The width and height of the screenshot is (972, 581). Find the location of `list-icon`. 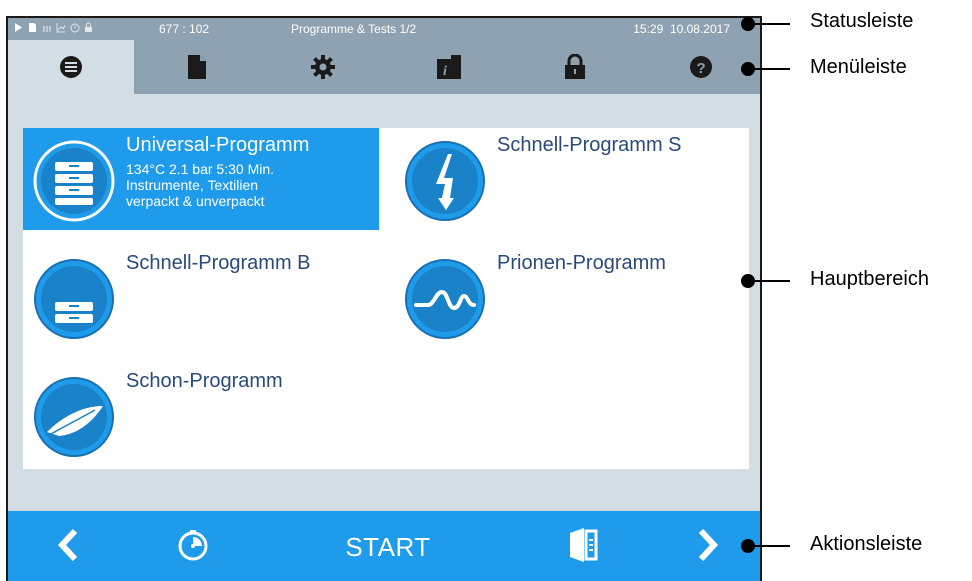

list-icon is located at coordinates (71, 67).